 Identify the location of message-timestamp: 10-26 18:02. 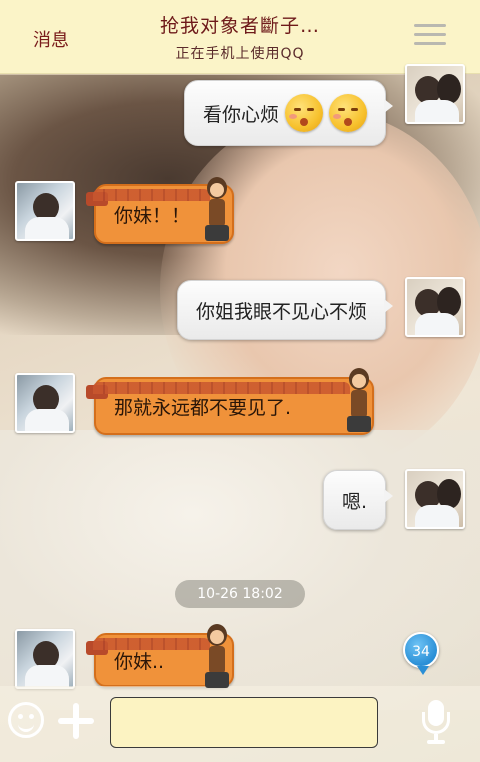
(240, 594).